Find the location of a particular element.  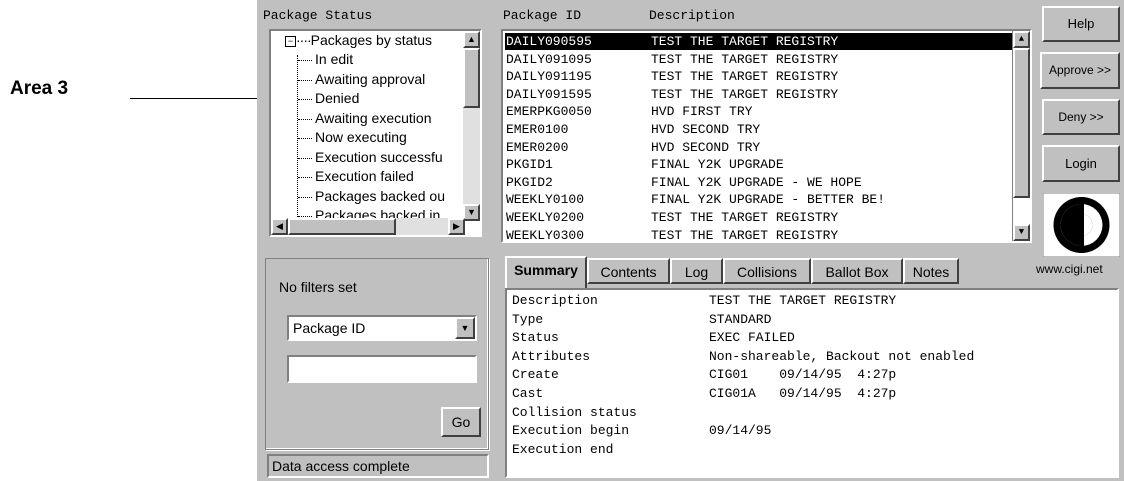

status-bar: Data access complete is located at coordinates (378, 466).